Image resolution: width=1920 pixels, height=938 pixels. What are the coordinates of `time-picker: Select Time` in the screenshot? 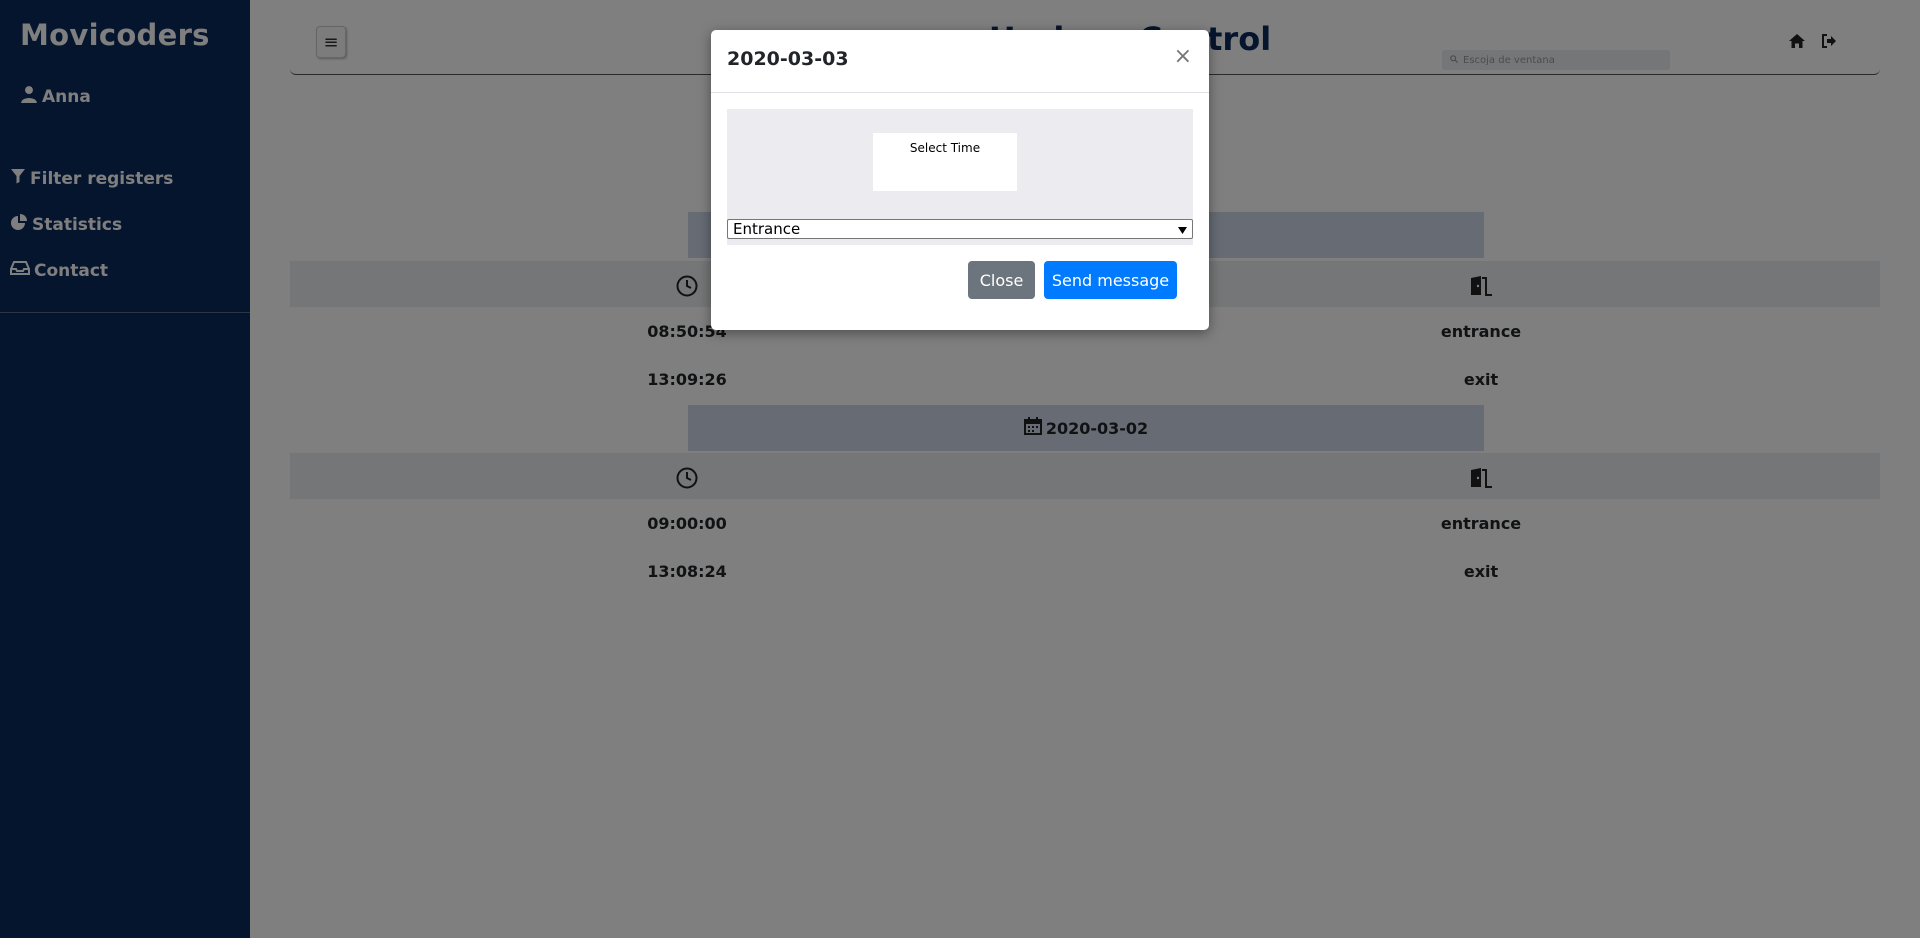 It's located at (945, 162).